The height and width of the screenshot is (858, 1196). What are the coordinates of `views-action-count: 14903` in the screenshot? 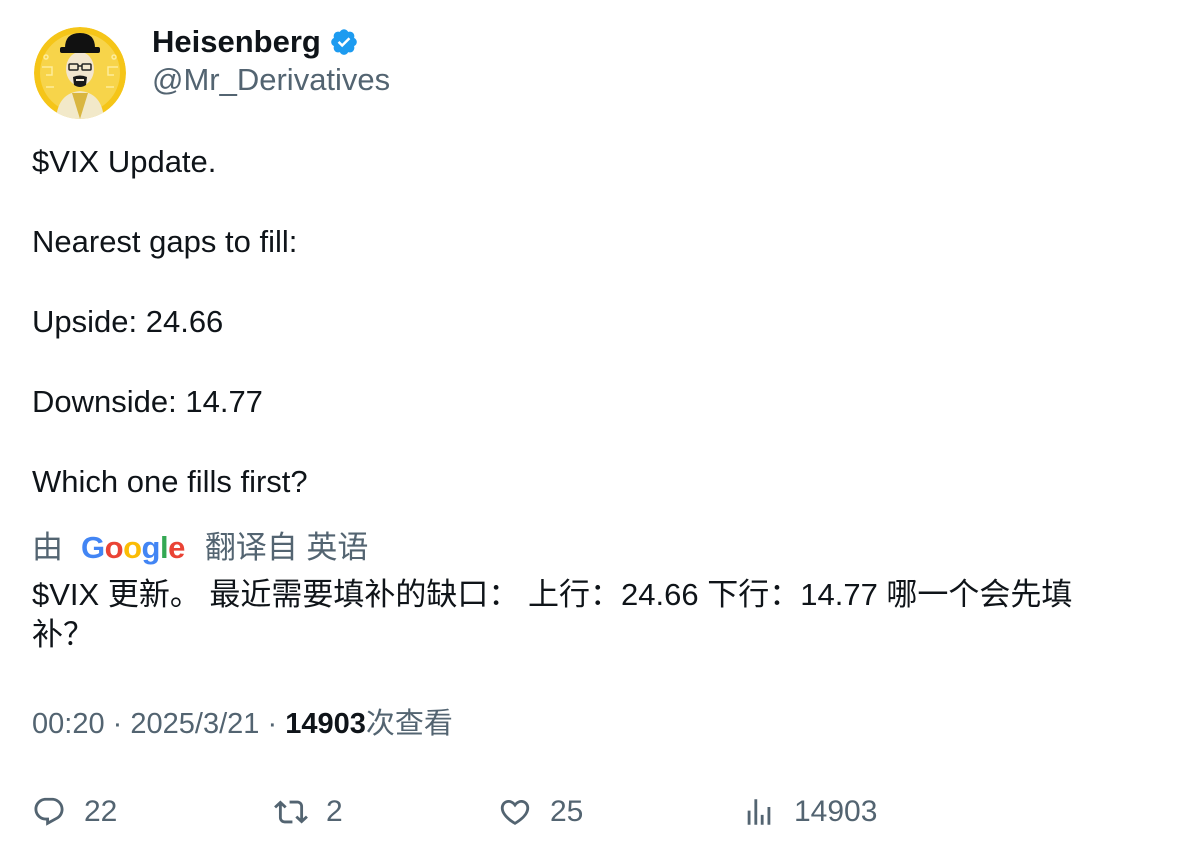 It's located at (836, 811).